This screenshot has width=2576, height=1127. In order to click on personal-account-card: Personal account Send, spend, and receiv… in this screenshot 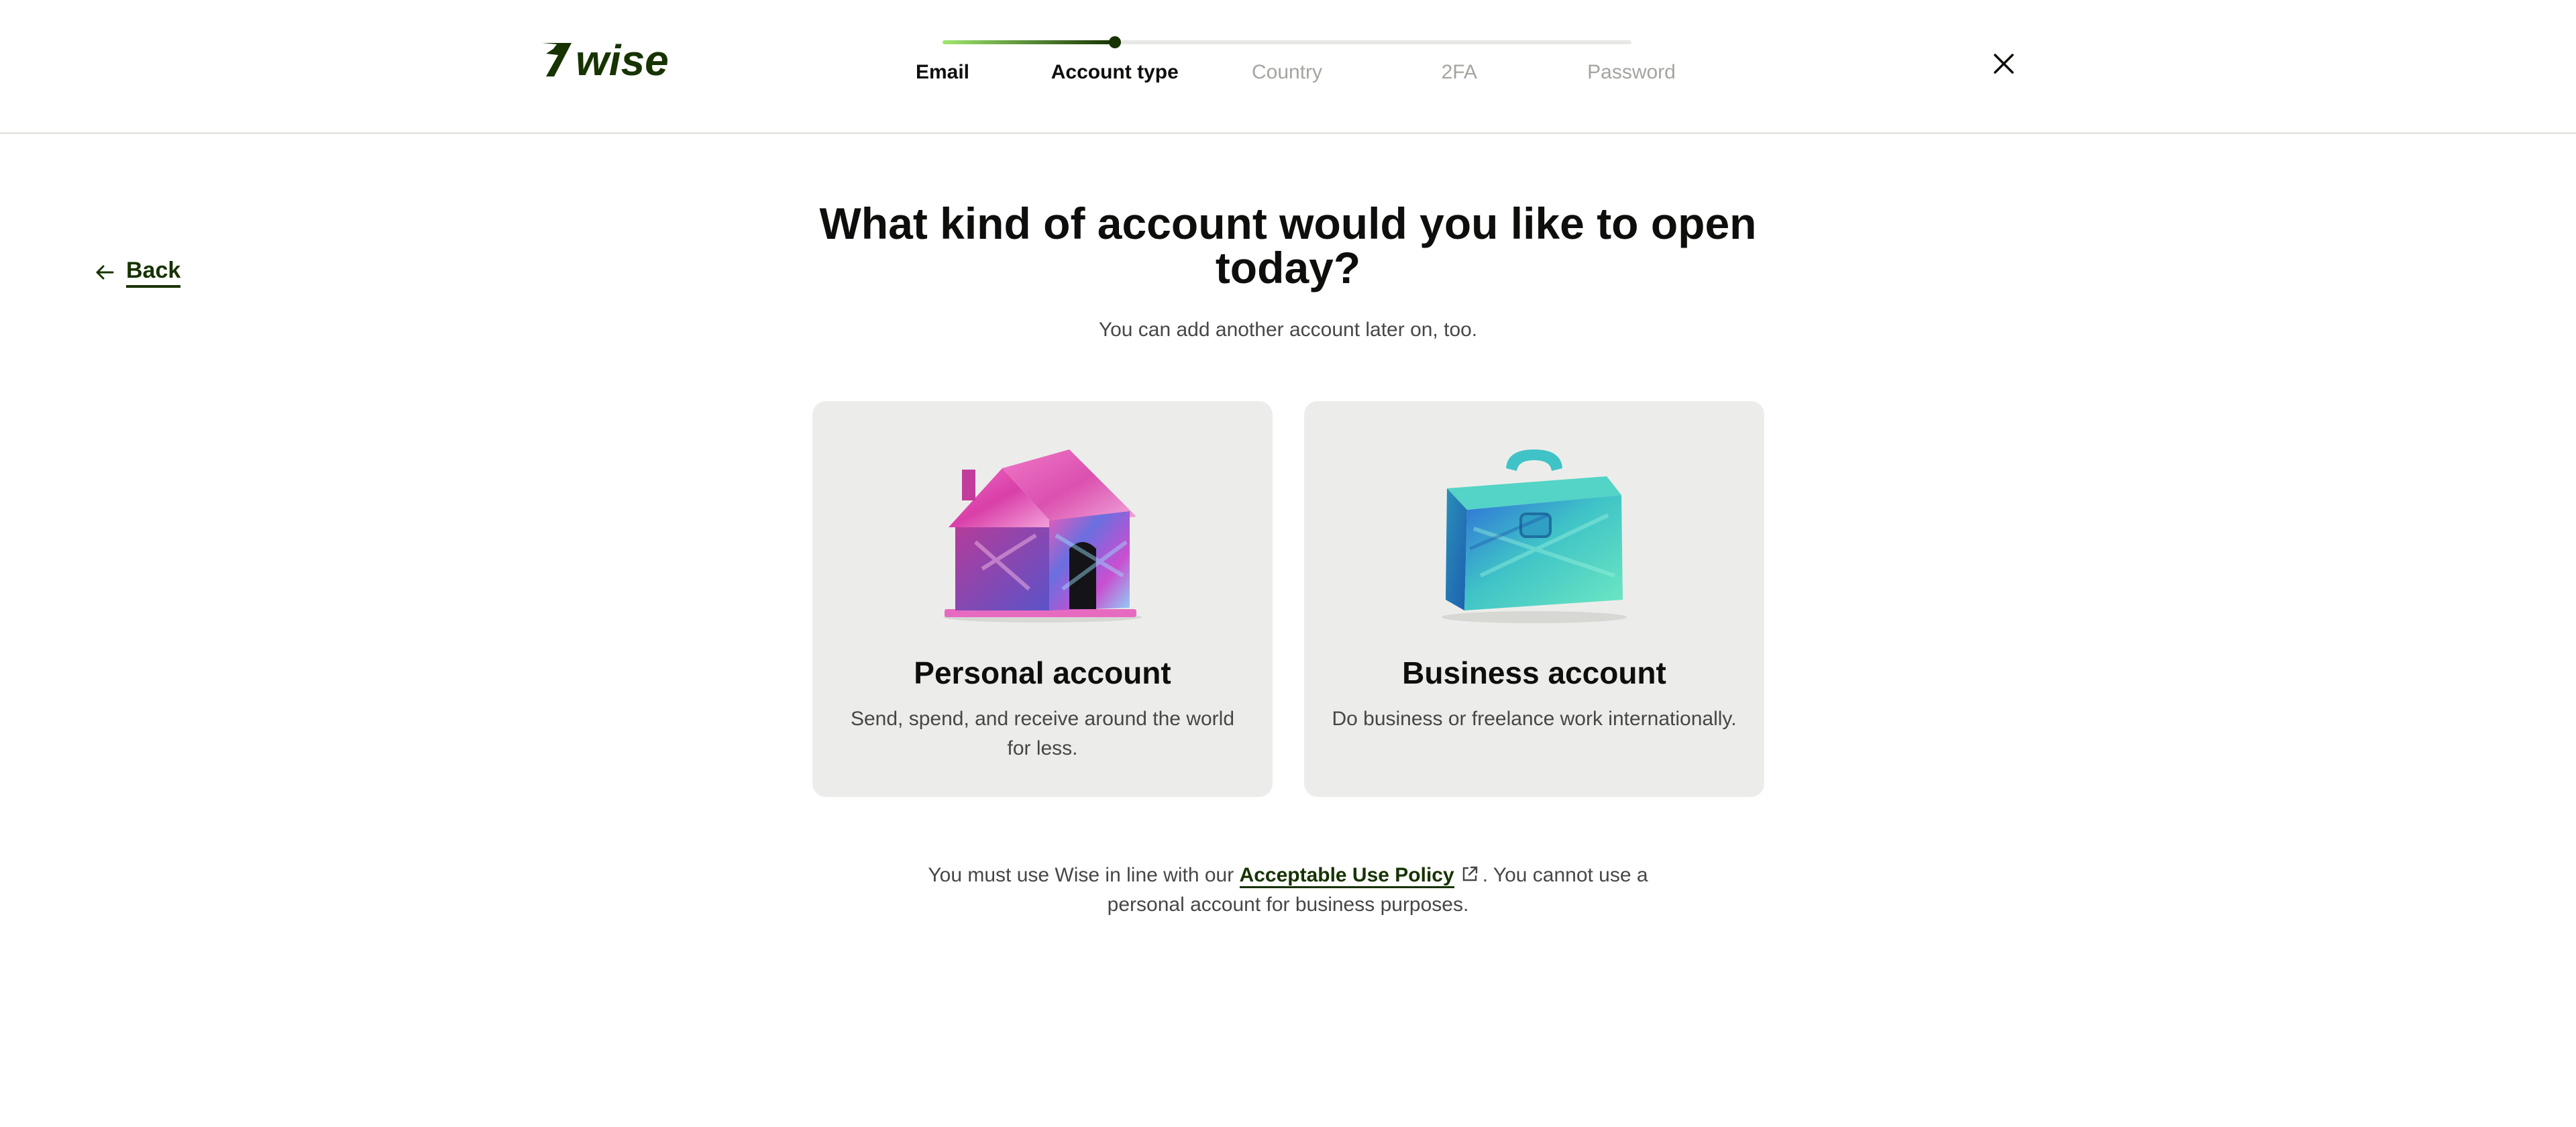, I will do `click(1042, 599)`.